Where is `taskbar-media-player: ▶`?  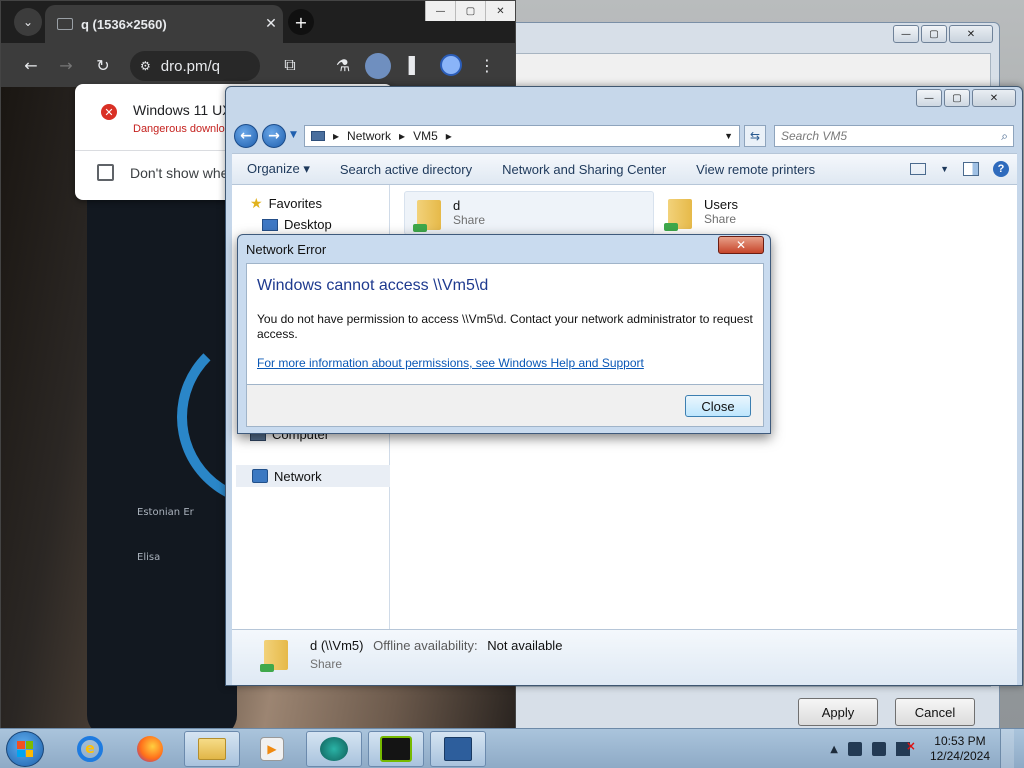
taskbar-media-player: ▶ is located at coordinates (272, 749).